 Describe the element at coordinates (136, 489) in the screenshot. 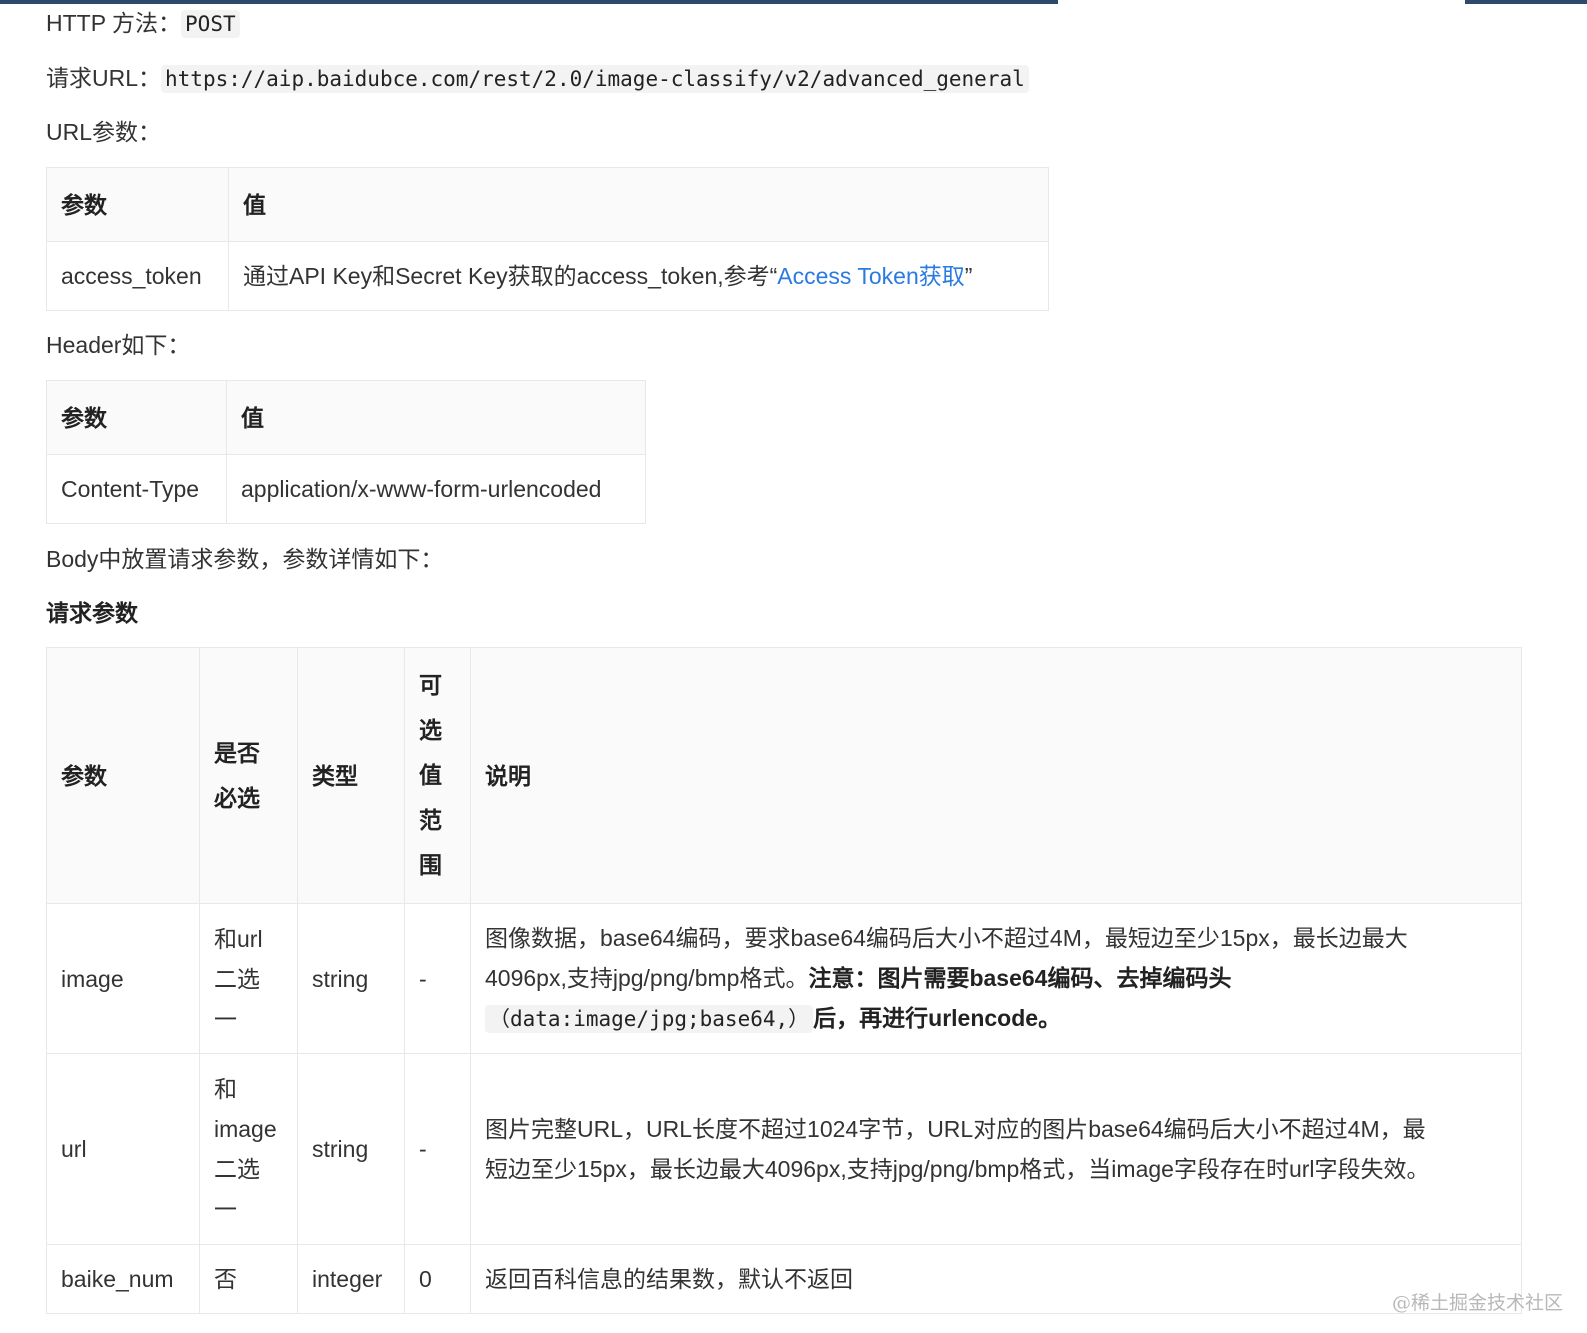

I see `param-cell: Content-Type` at that location.